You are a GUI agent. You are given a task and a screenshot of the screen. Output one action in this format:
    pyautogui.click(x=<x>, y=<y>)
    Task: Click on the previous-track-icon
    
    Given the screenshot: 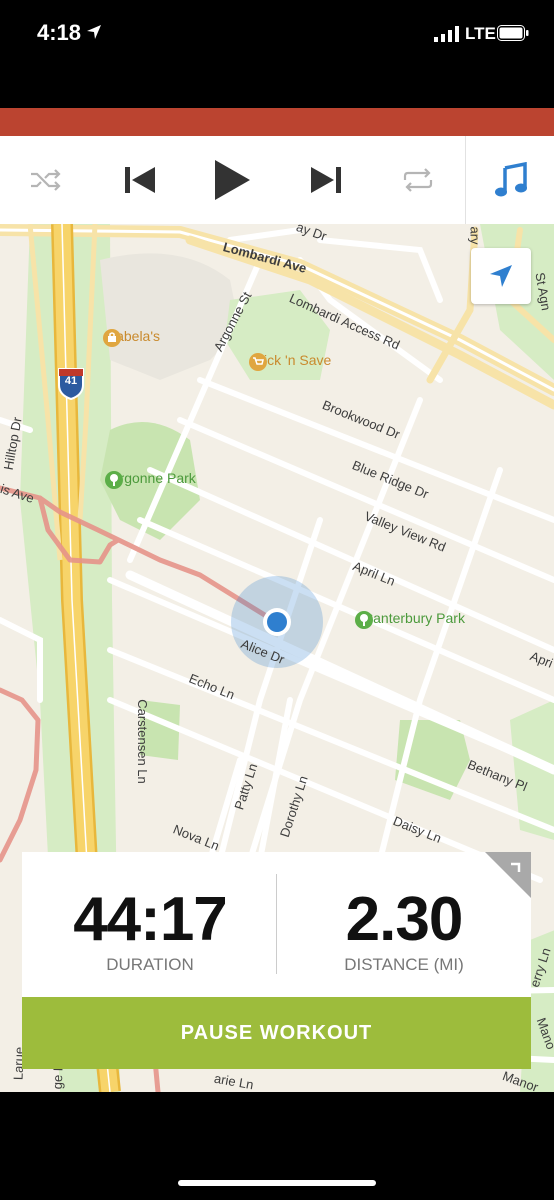 What is the action you would take?
    pyautogui.click(x=140, y=180)
    